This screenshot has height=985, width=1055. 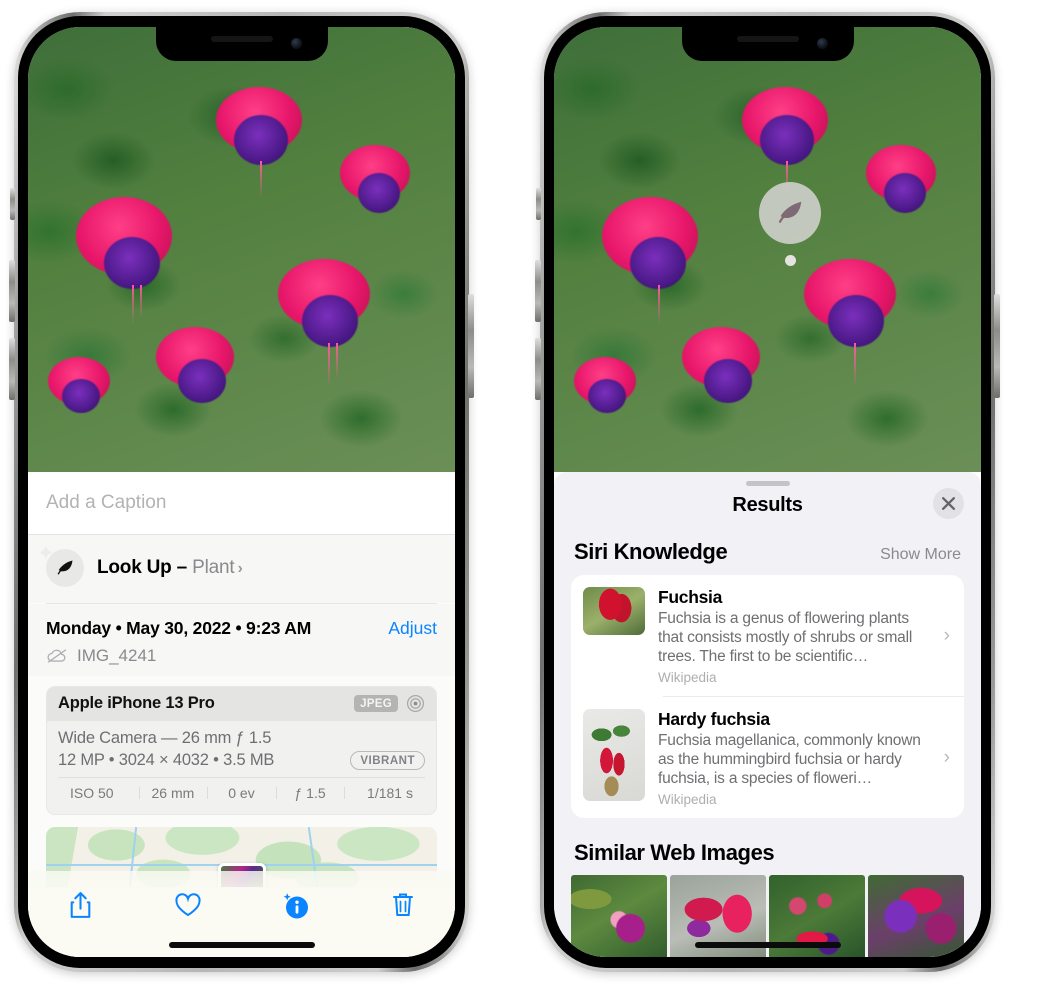 What do you see at coordinates (145, 567) in the screenshot?
I see `look-up-prefix: Look Up –` at bounding box center [145, 567].